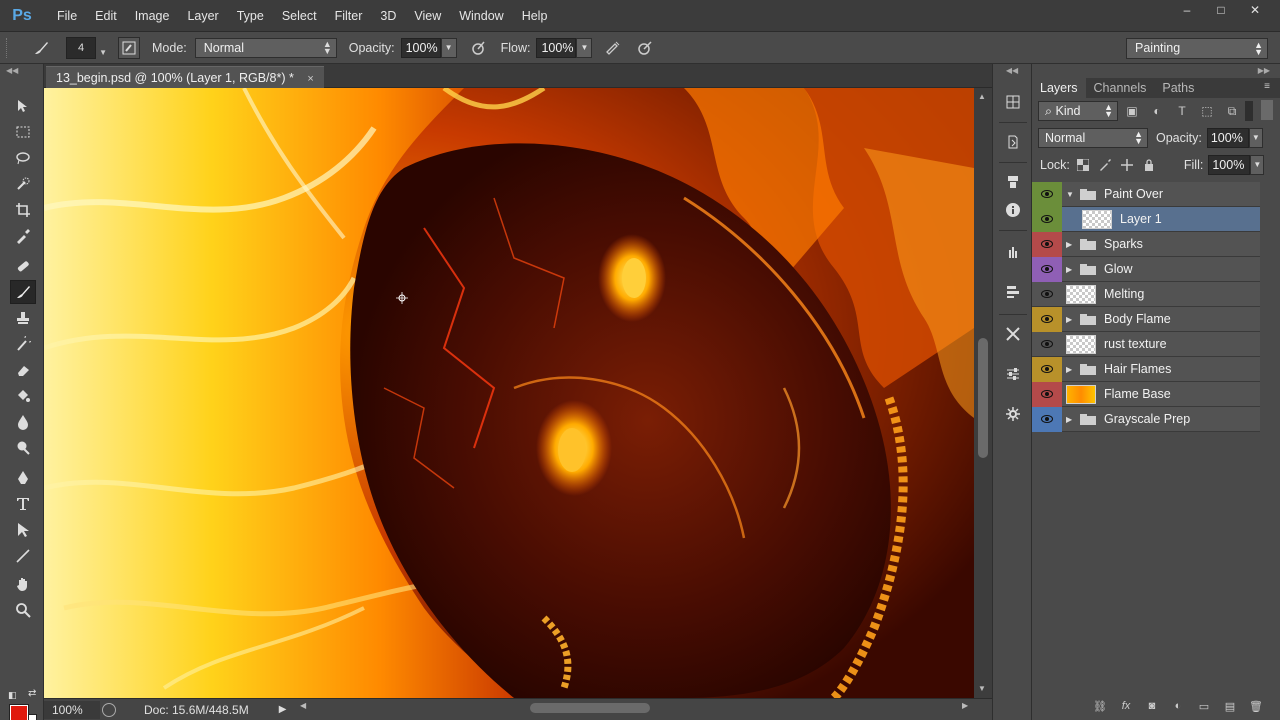 This screenshot has width=1280, height=720. What do you see at coordinates (23, 106) in the screenshot?
I see `move-tool` at bounding box center [23, 106].